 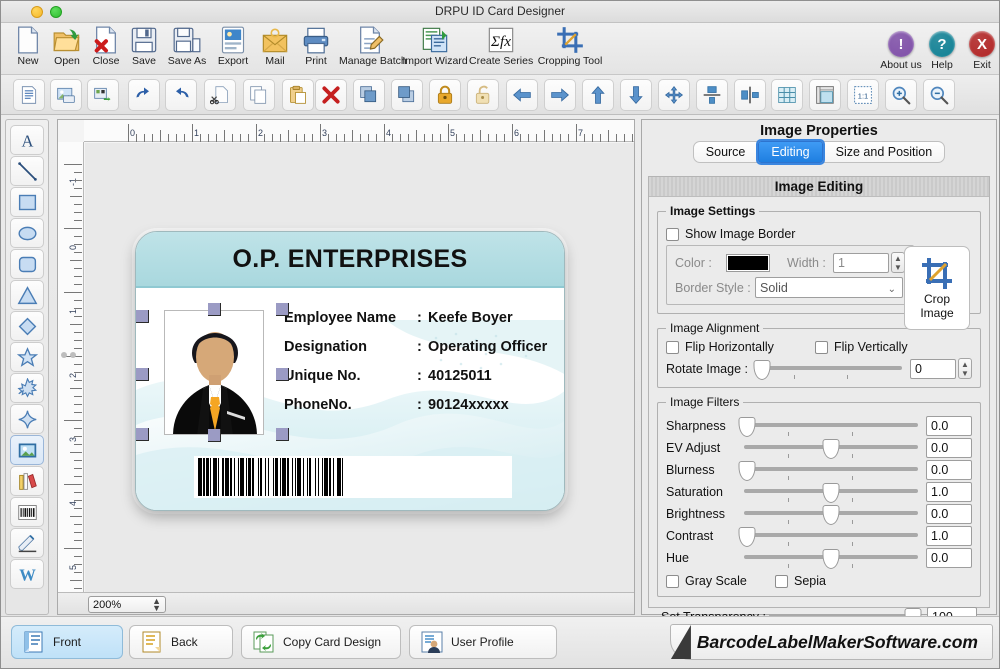 What do you see at coordinates (407, 95) in the screenshot?
I see `iconbar-button-send-to-back` at bounding box center [407, 95].